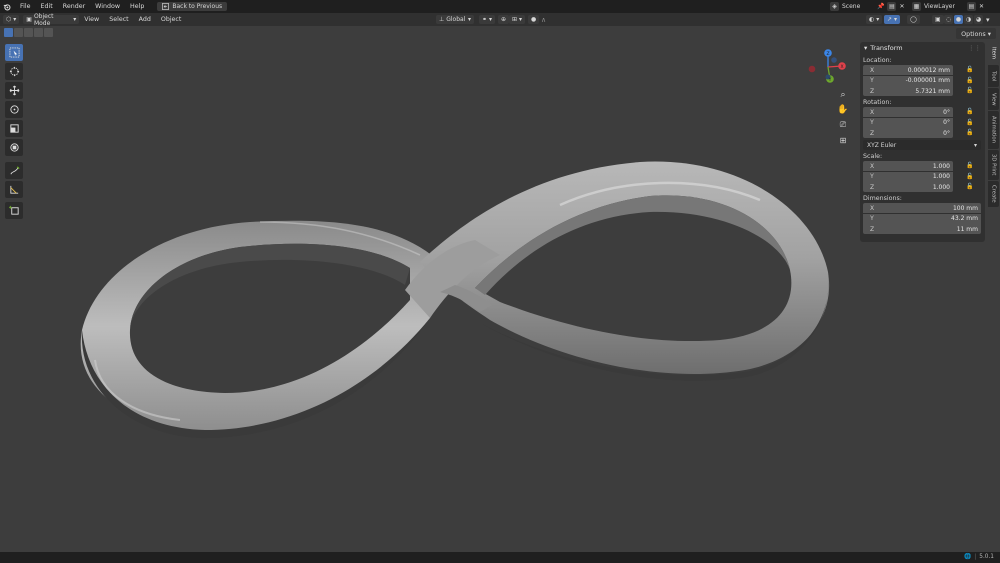 This screenshot has height=563, width=1000. Describe the element at coordinates (834, 60) in the screenshot. I see `gizmo-neg-y-icon` at that location.